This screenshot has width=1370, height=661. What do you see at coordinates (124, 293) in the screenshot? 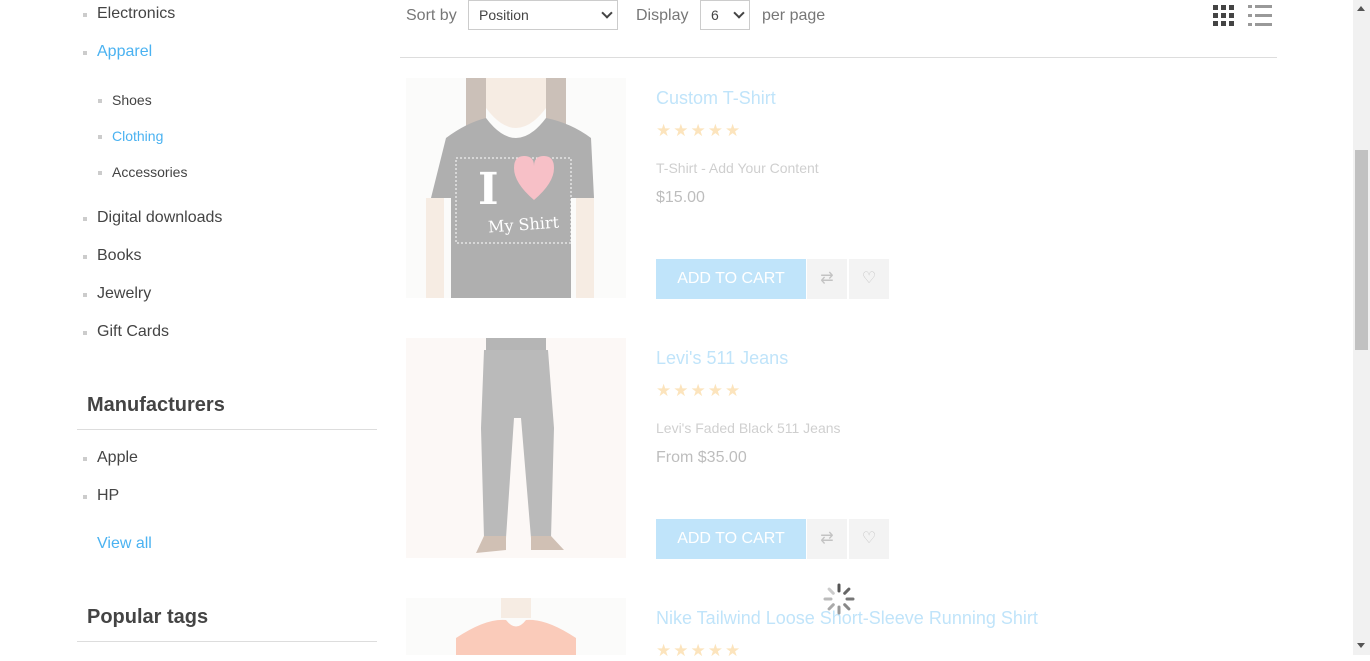
I see `category-label: Jewelry` at bounding box center [124, 293].